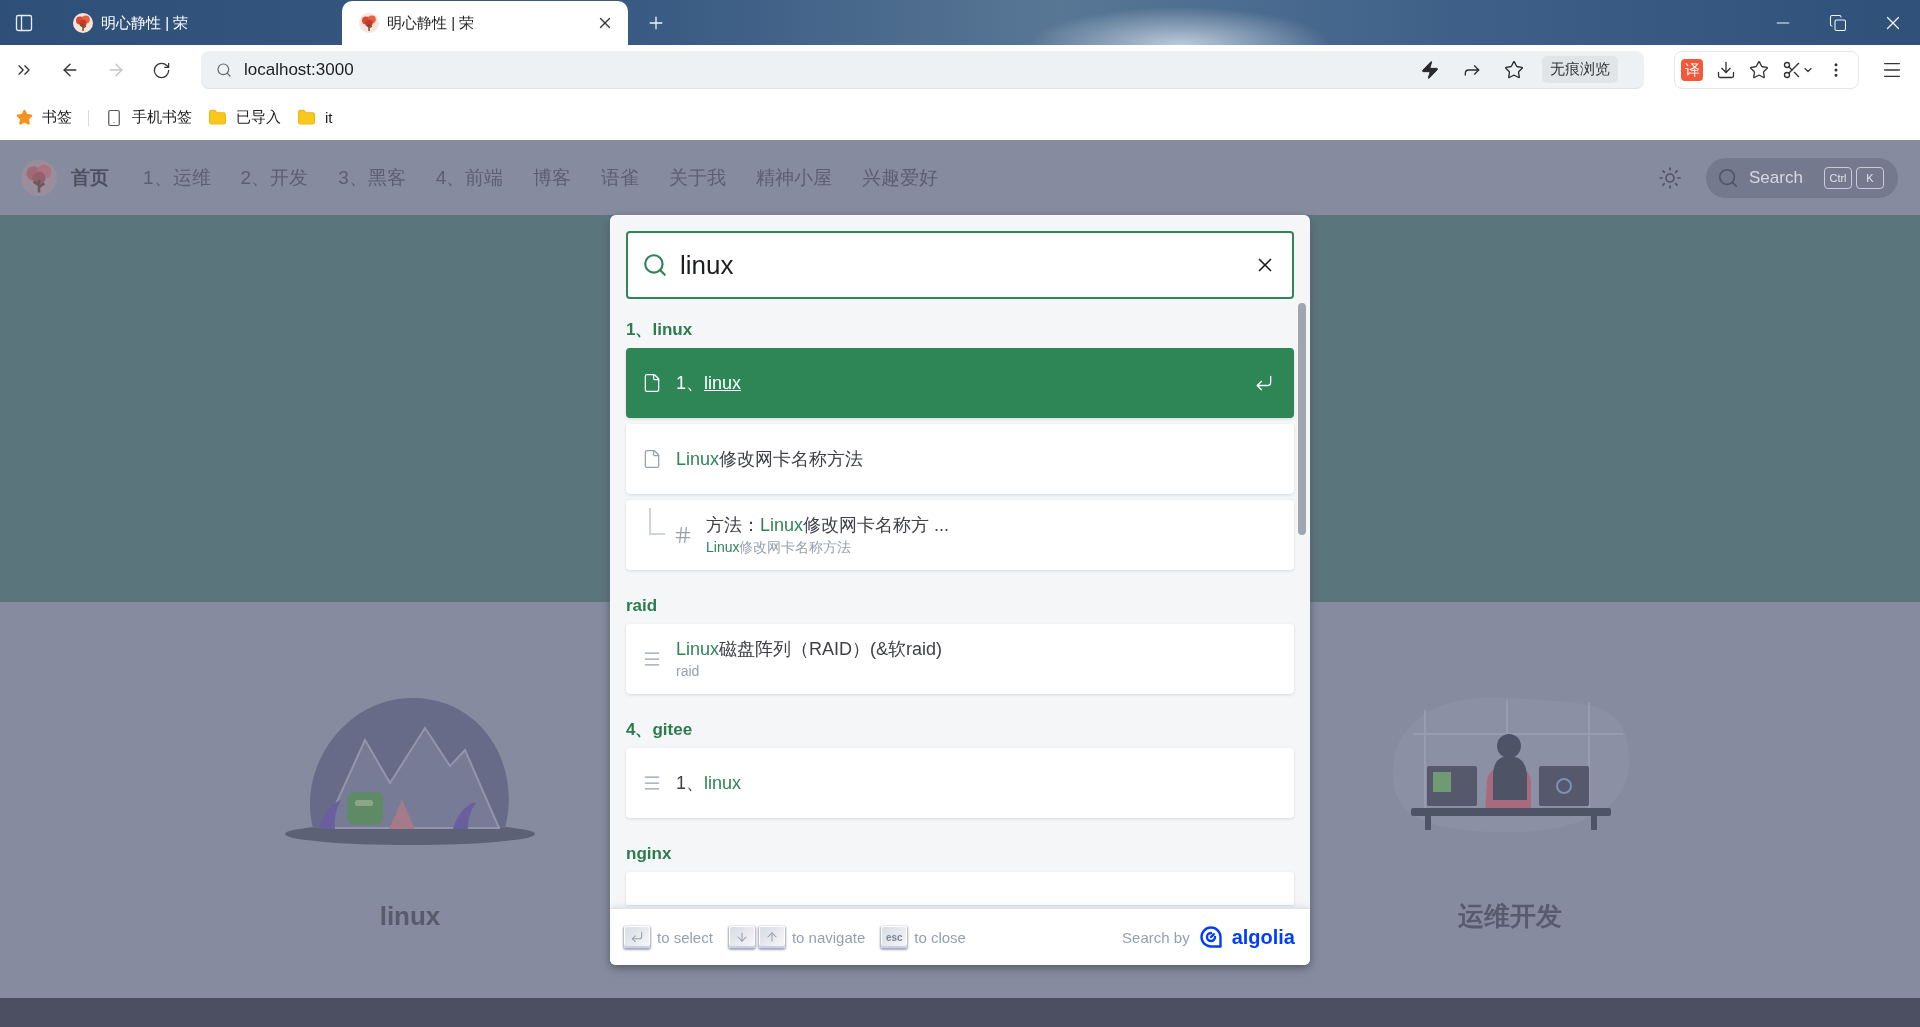  I want to click on bookmark-item: 手机书签, so click(148, 117).